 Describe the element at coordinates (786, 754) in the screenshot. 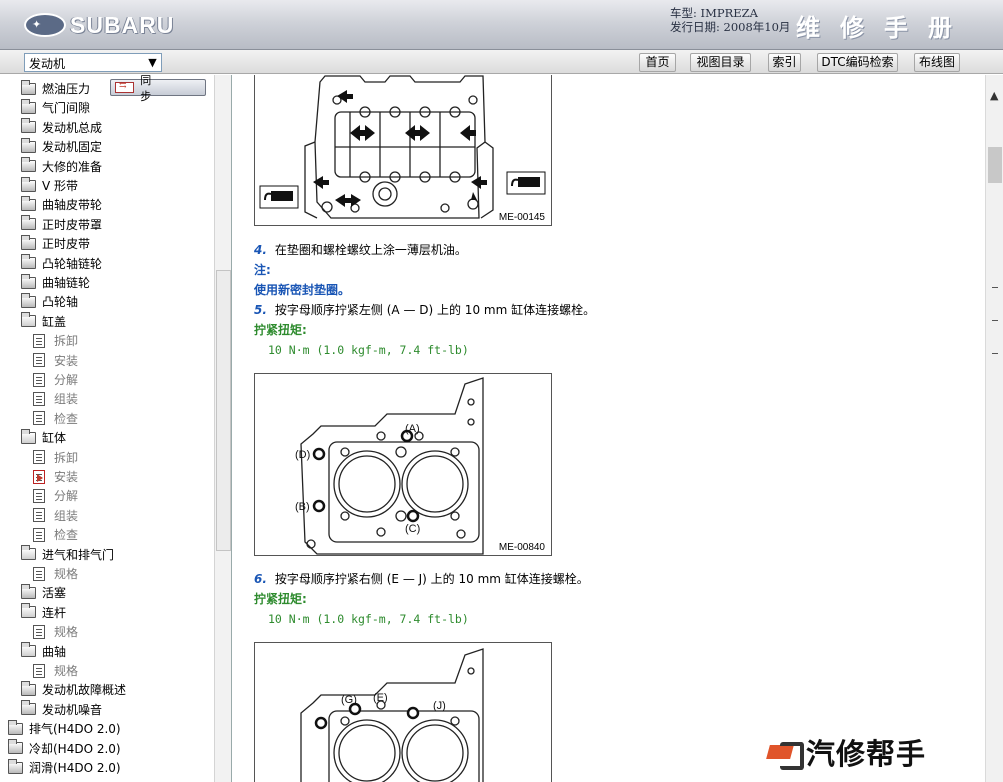

I see `watermark-logo-icon` at that location.